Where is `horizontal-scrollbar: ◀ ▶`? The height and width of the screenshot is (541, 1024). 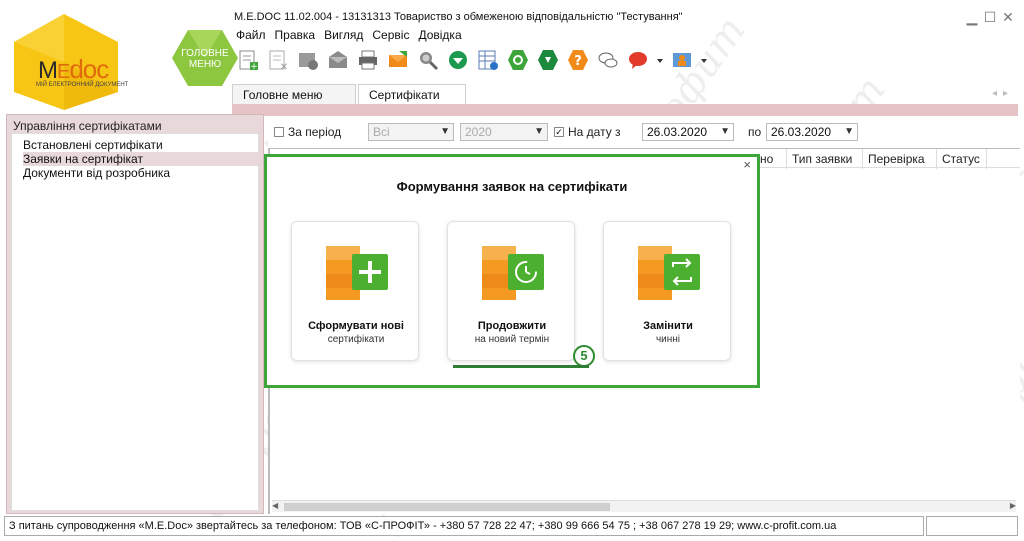
horizontal-scrollbar: ◀ ▶ is located at coordinates (644, 506).